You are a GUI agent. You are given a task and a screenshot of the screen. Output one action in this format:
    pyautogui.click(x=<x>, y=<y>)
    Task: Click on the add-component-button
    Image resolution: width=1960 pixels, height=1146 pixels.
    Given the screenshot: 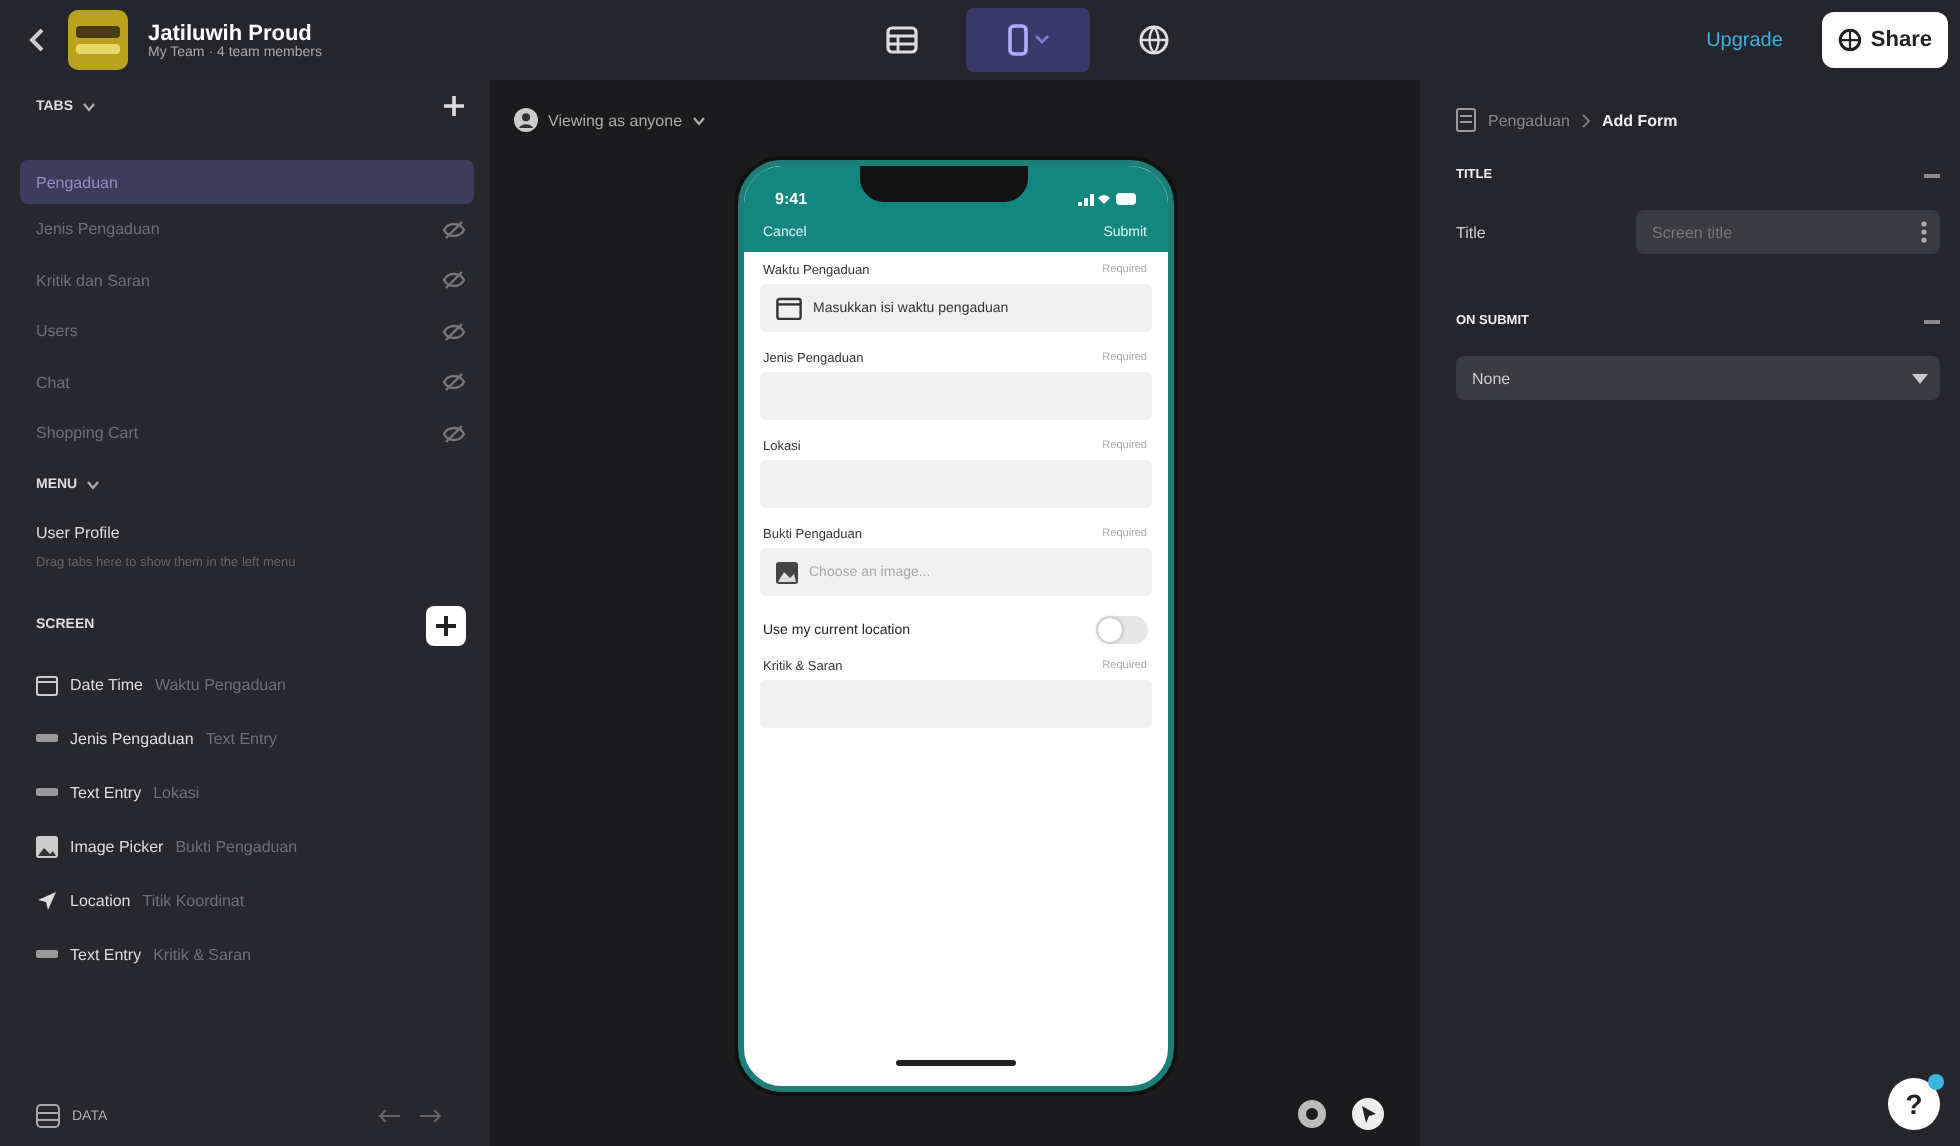 What is the action you would take?
    pyautogui.click(x=446, y=625)
    